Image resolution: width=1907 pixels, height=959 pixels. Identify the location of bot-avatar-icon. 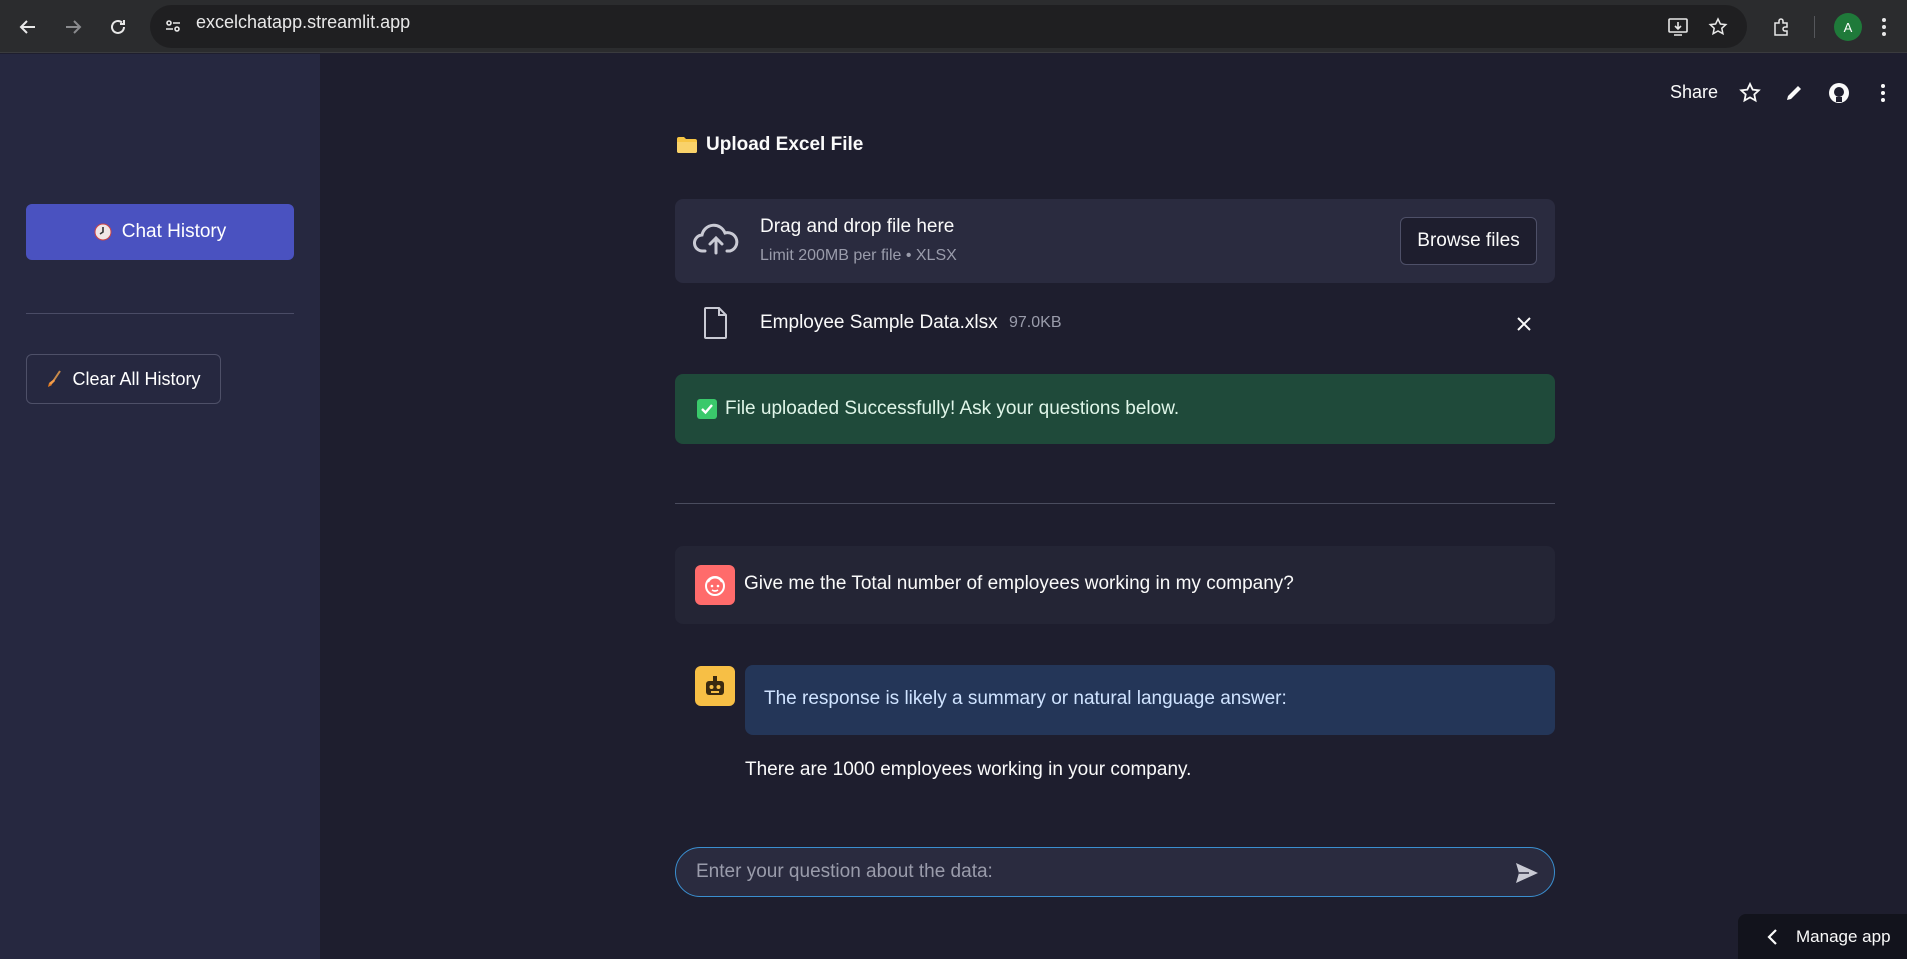
(715, 686).